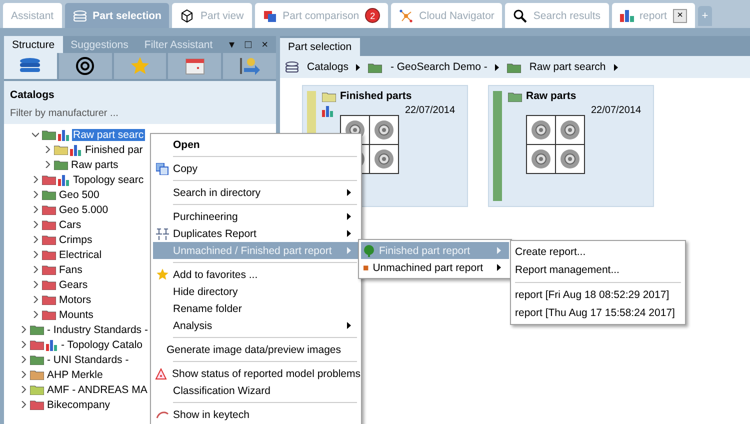 The width and height of the screenshot is (750, 424). Describe the element at coordinates (75, 300) in the screenshot. I see `tree-item: Motors` at that location.